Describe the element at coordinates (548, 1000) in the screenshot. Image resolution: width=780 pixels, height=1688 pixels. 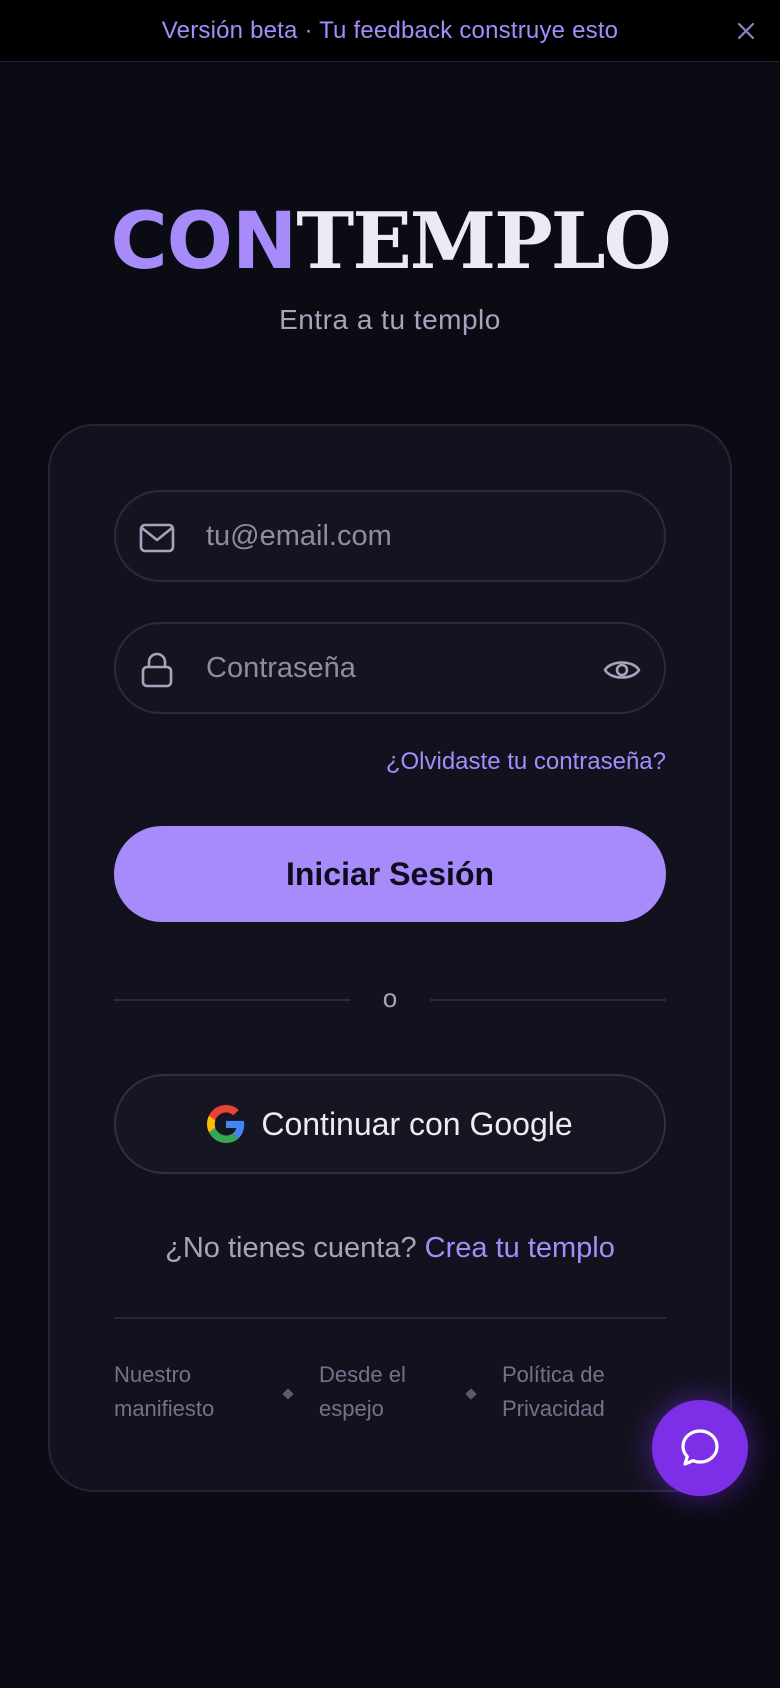
I see `divider-line-right` at that location.